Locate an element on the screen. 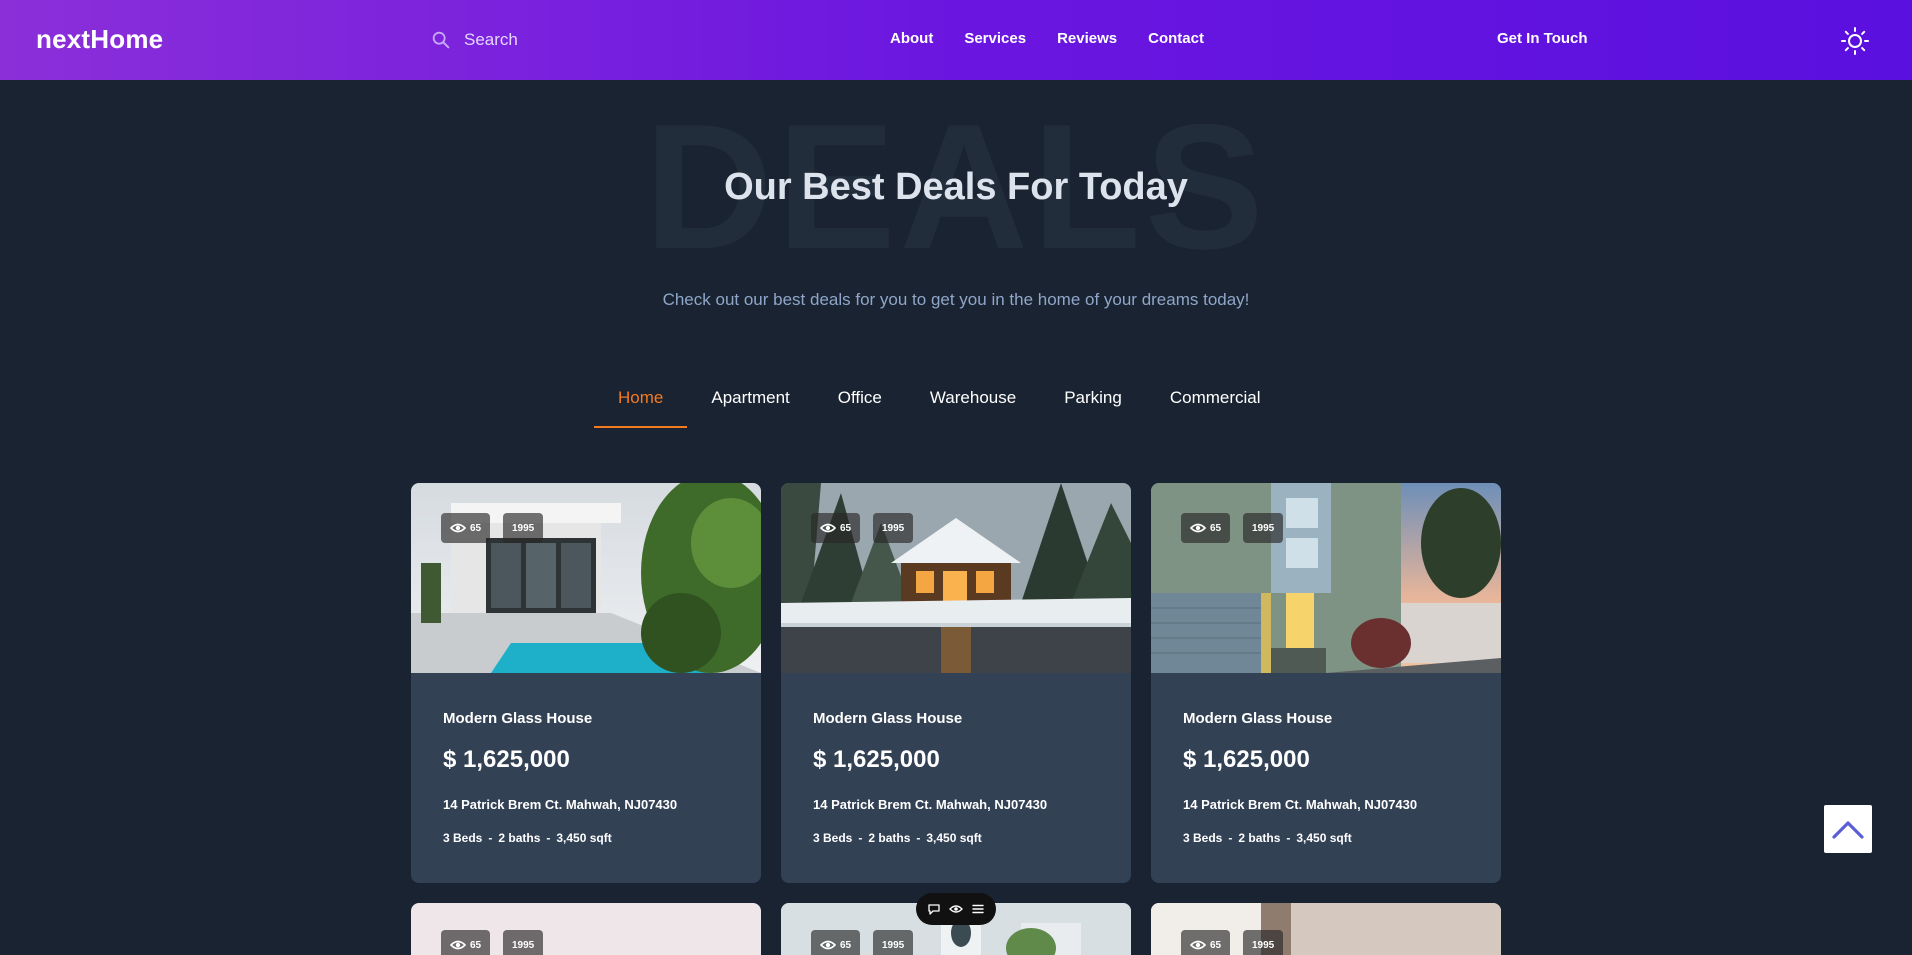  main-nav: About Services Reviews Contact is located at coordinates (1047, 38).